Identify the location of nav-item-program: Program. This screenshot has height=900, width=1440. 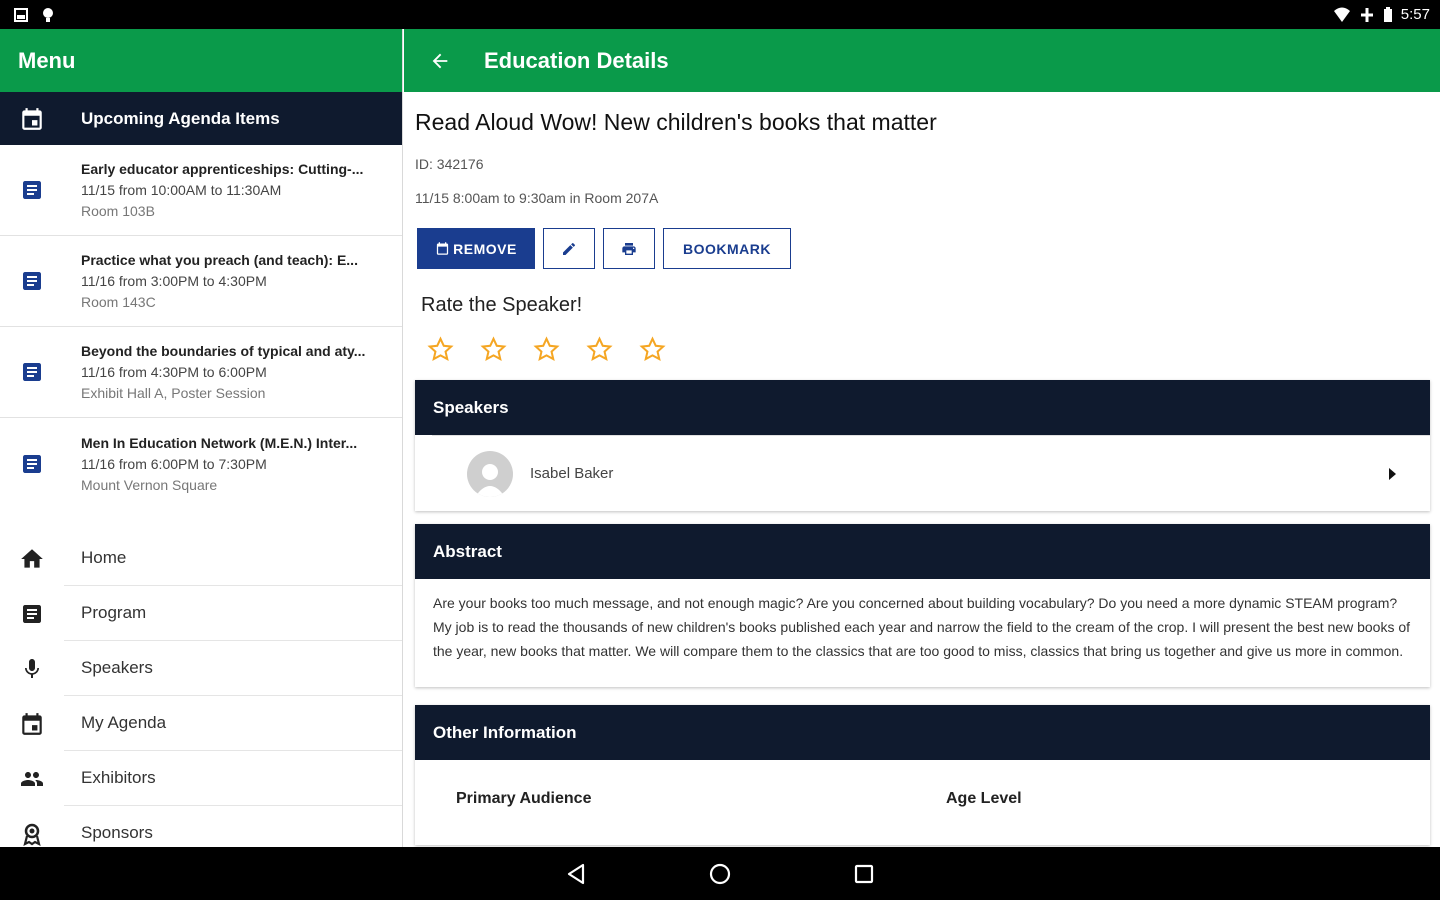
(201, 613).